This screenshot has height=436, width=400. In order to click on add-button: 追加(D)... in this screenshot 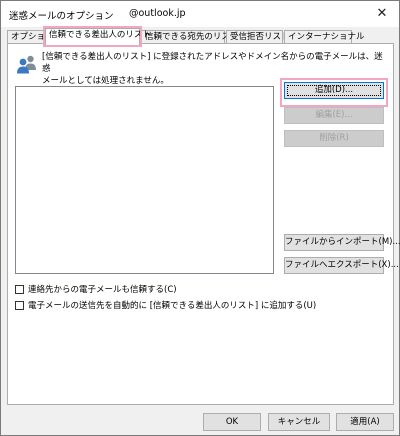, I will do `click(334, 90)`.